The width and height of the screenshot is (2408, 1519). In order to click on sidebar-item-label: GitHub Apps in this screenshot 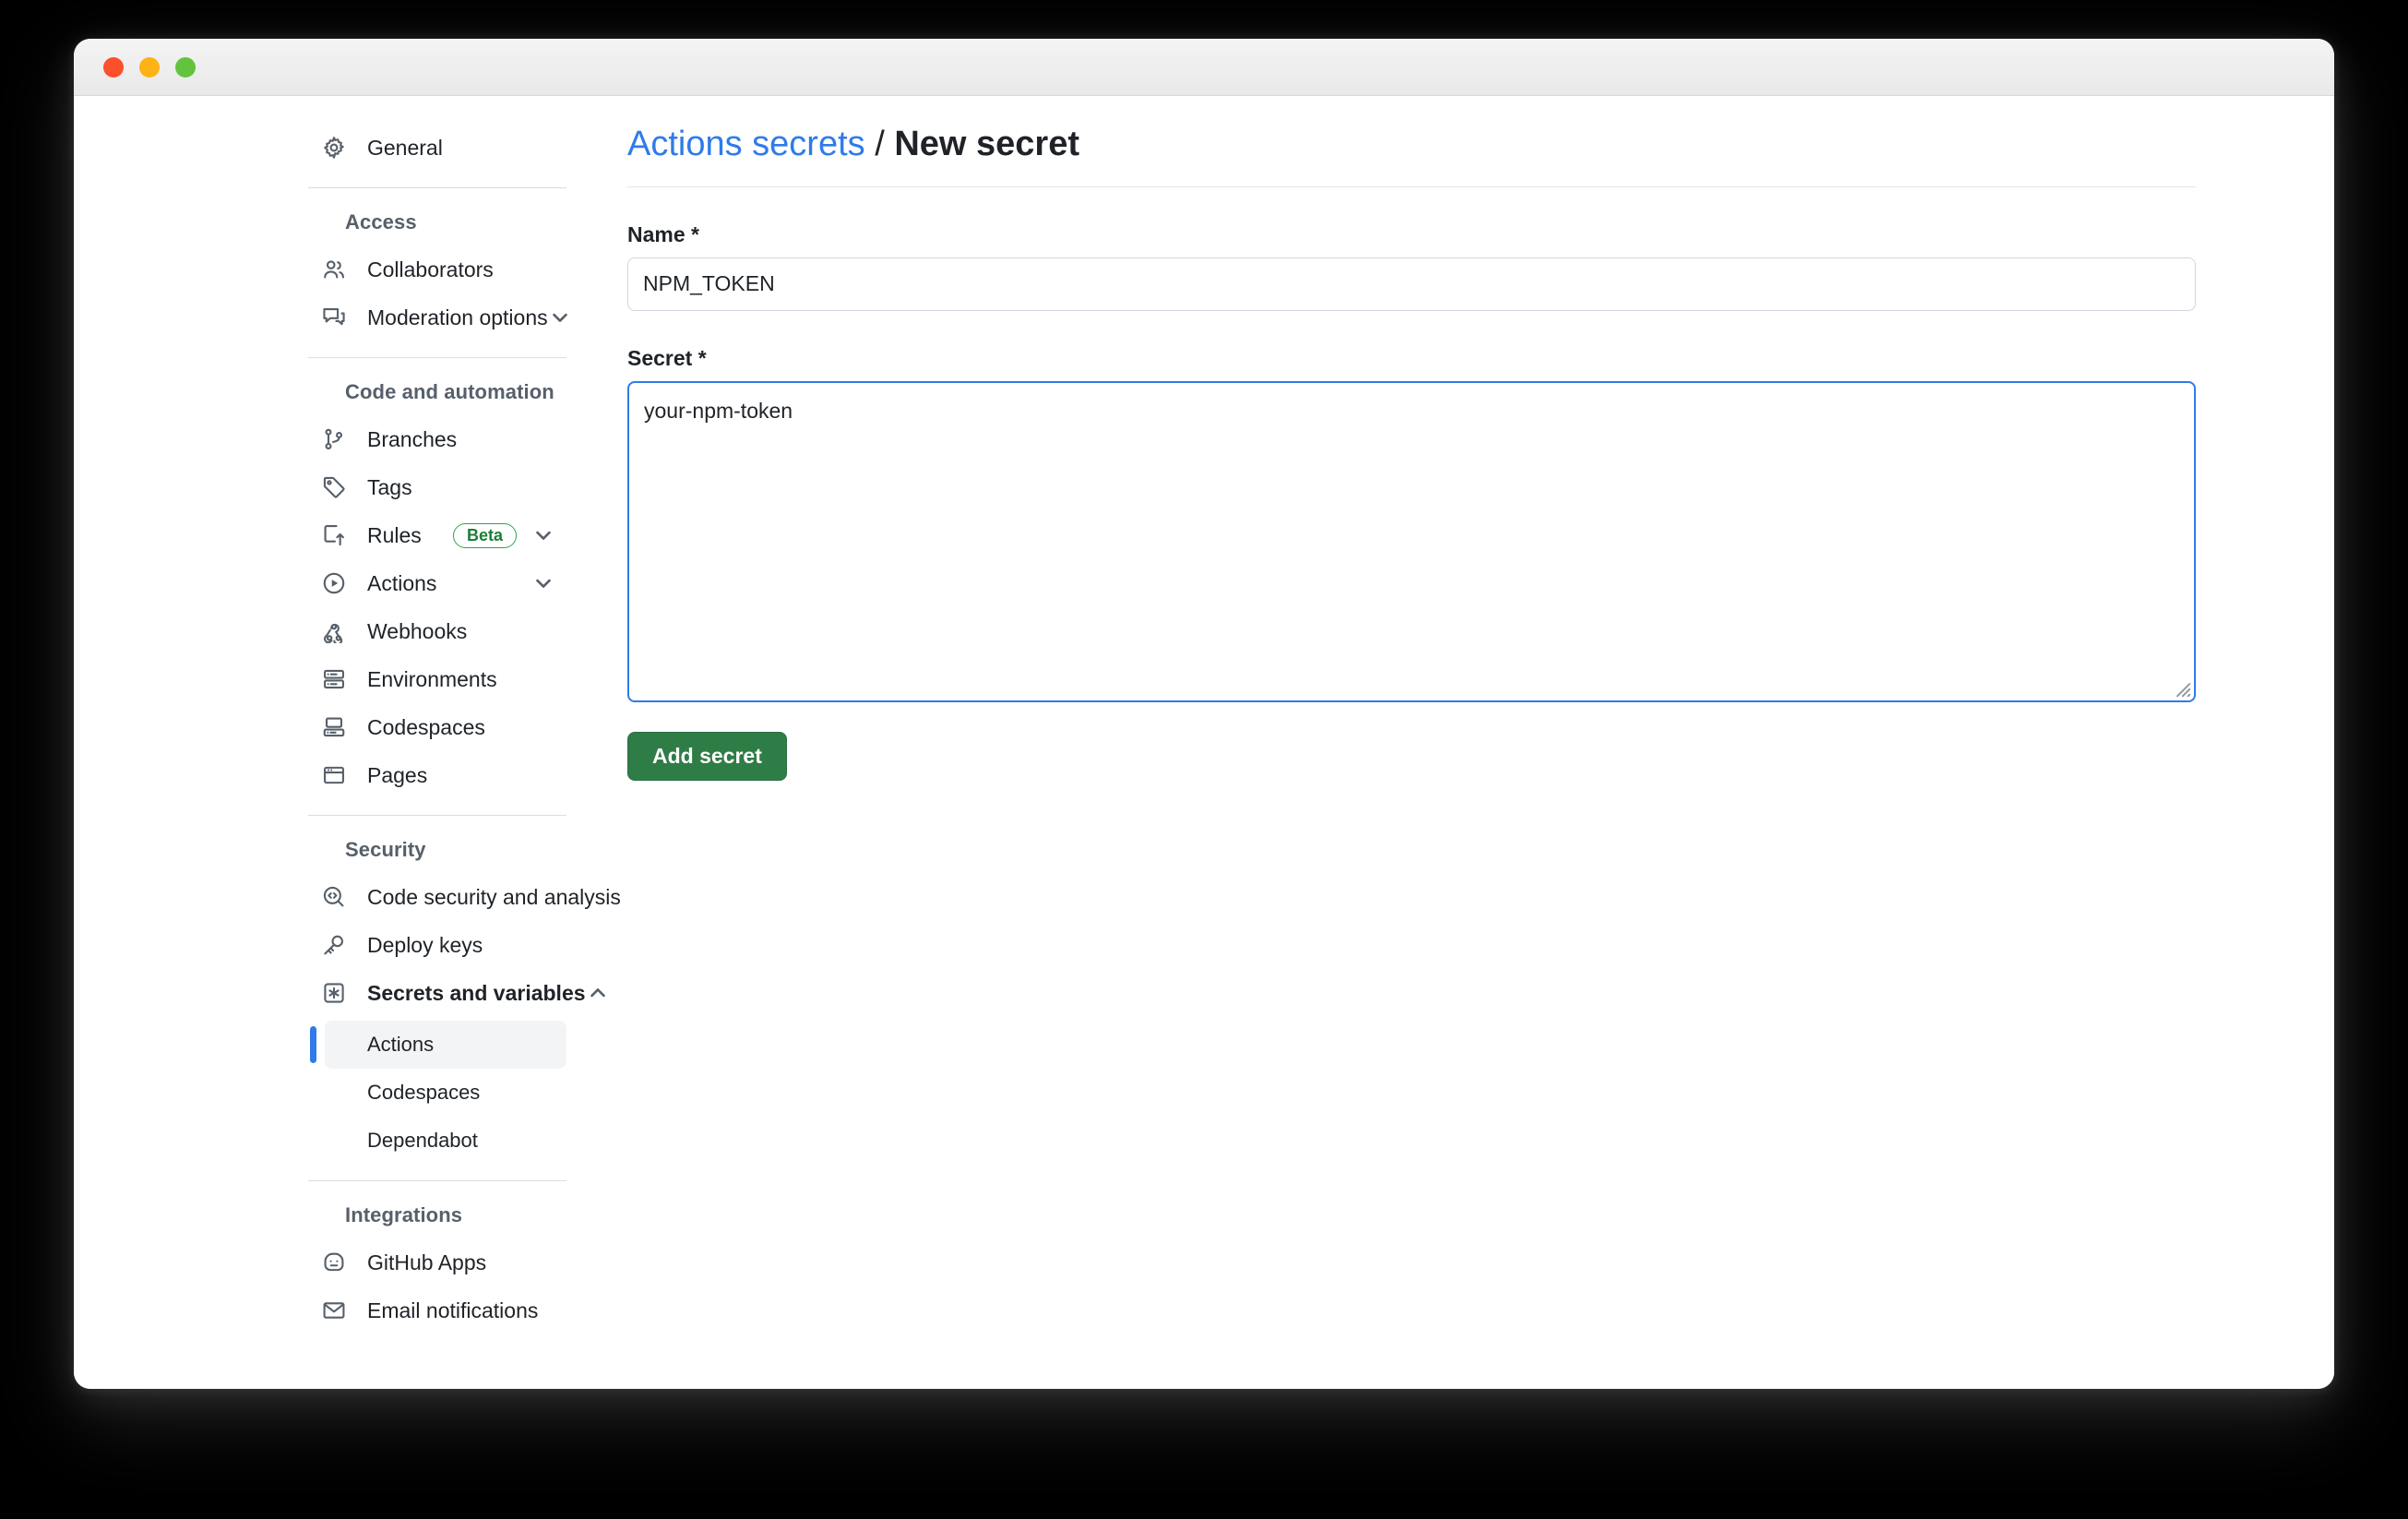, I will do `click(427, 1262)`.